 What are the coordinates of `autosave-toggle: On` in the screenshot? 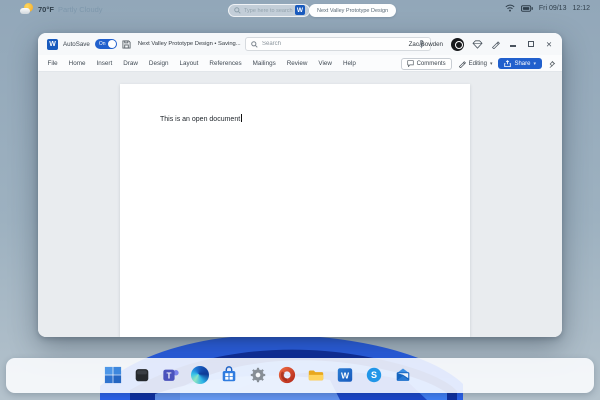 It's located at (105, 44).